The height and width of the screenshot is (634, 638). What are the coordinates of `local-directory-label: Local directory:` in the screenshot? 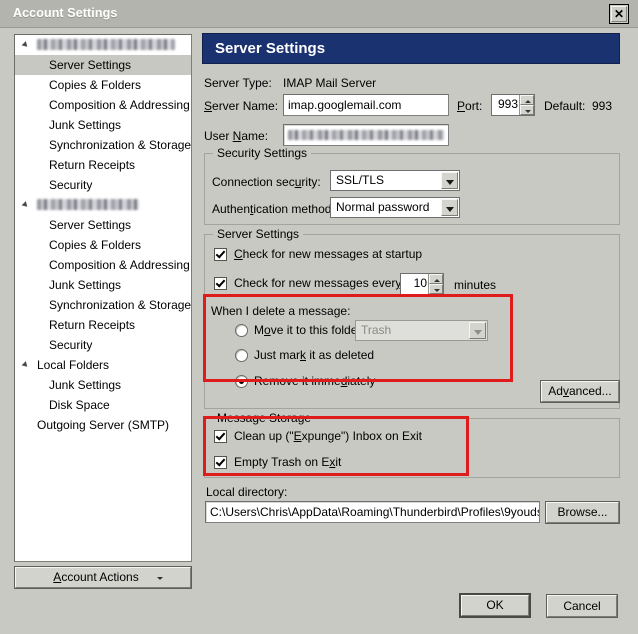 It's located at (247, 492).